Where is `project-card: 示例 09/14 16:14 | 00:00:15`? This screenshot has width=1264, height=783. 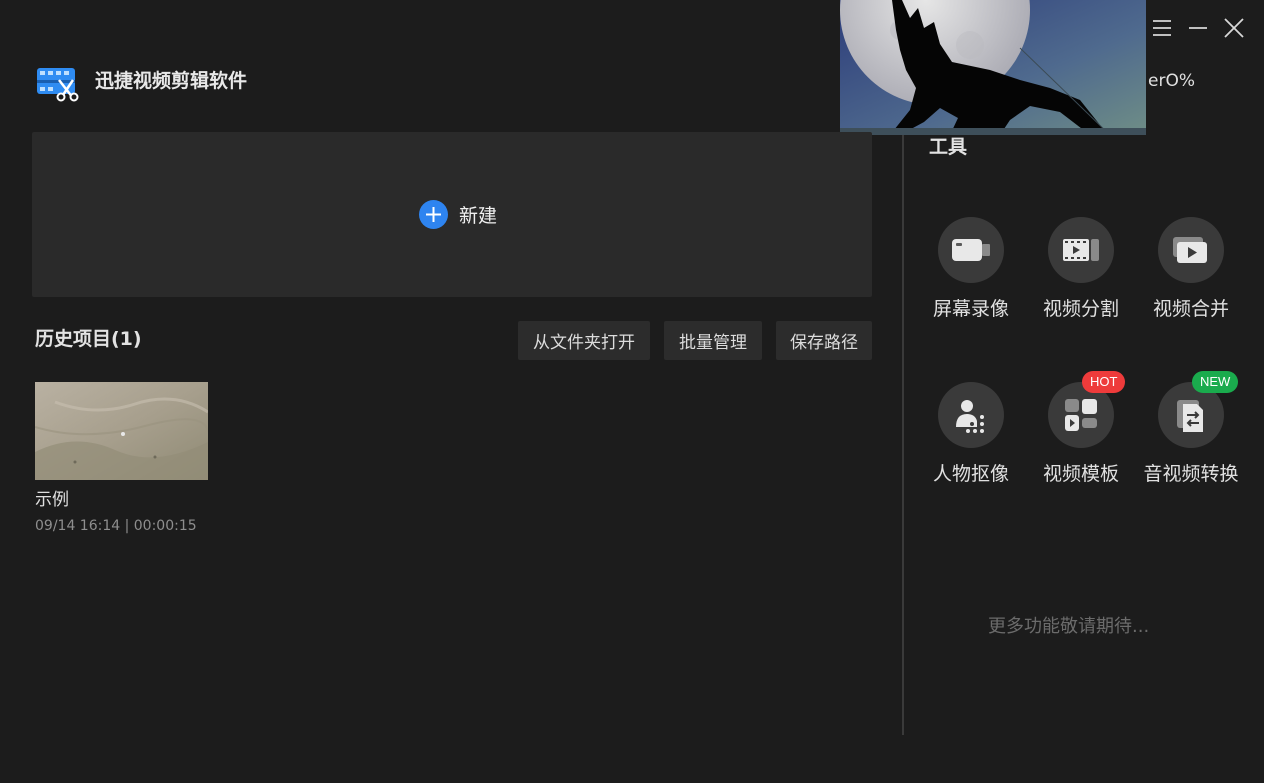
project-card: 示例 09/14 16:14 | 00:00:15 is located at coordinates (121, 458).